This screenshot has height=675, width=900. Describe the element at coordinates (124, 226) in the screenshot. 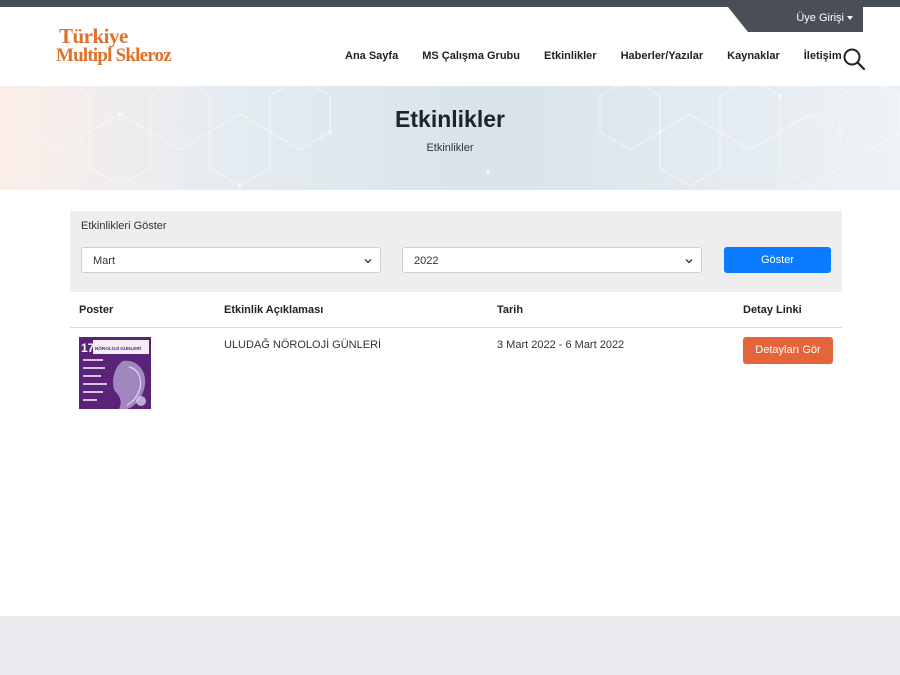

I see `filter-label: Etkinlikleri Göster` at that location.